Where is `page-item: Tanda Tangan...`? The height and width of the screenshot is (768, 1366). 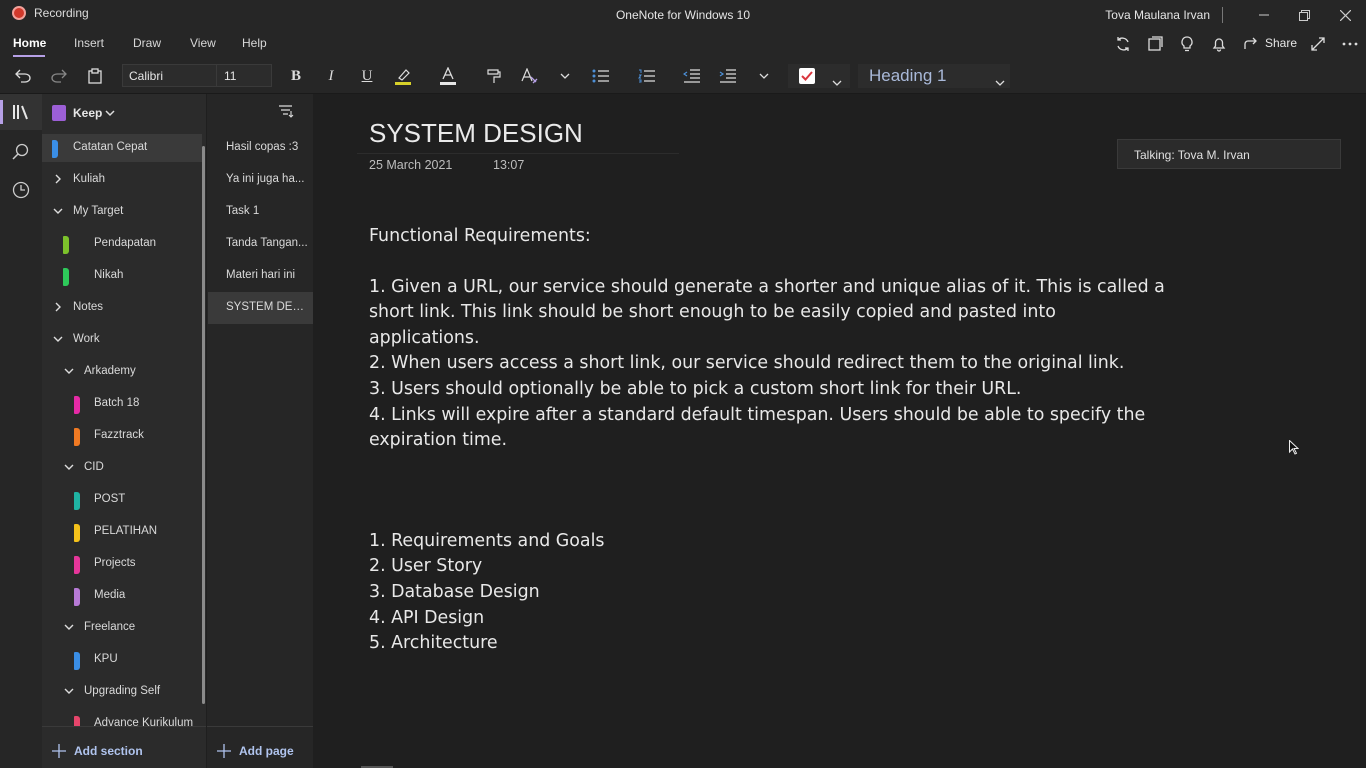 page-item: Tanda Tangan... is located at coordinates (261, 244).